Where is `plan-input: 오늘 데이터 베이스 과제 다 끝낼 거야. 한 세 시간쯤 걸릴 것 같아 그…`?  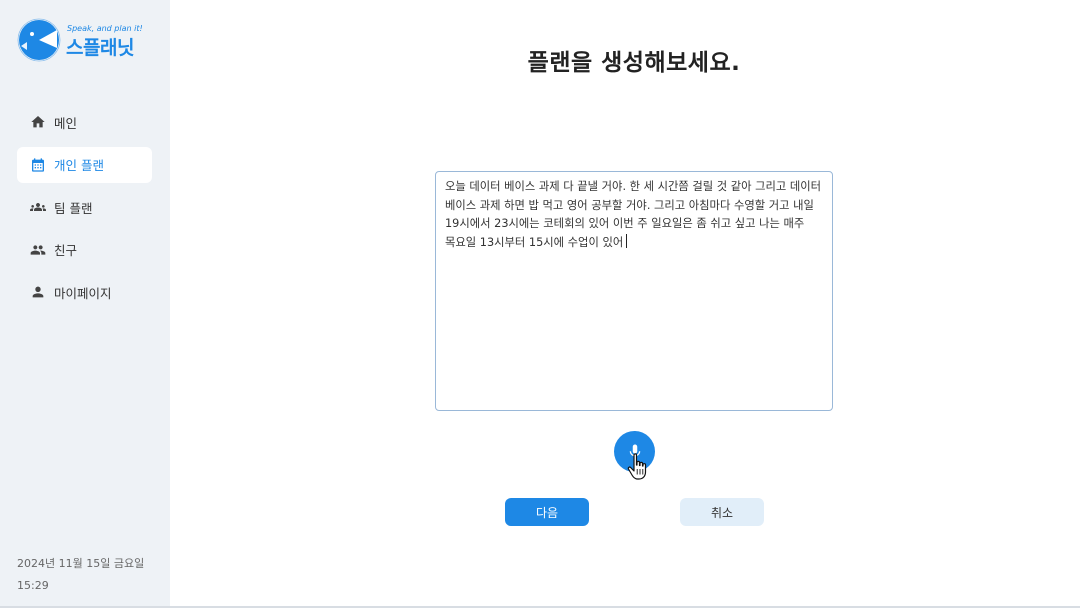
plan-input: 오늘 데이터 베이스 과제 다 끝낼 거야. 한 세 시간쯤 걸릴 것 같아 그… is located at coordinates (634, 291).